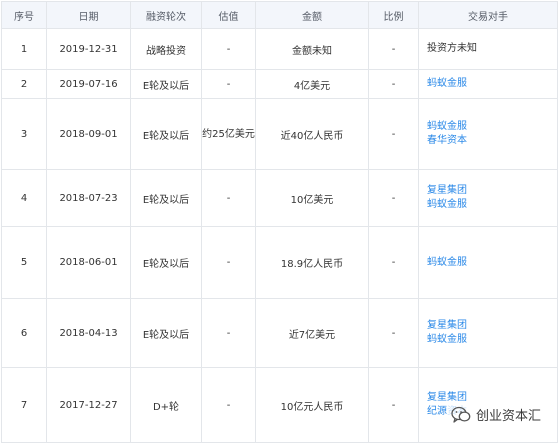  Describe the element at coordinates (509, 416) in the screenshot. I see `watermark-text: 创业资本汇` at that location.